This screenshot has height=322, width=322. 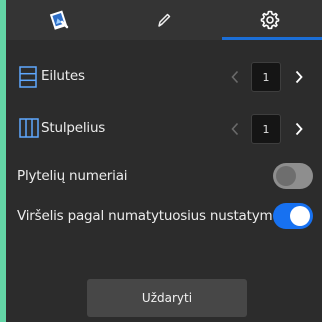 What do you see at coordinates (152, 216) in the screenshot?
I see `default-cover-label: Viršelis pagal numatytuosius nustatymus` at bounding box center [152, 216].